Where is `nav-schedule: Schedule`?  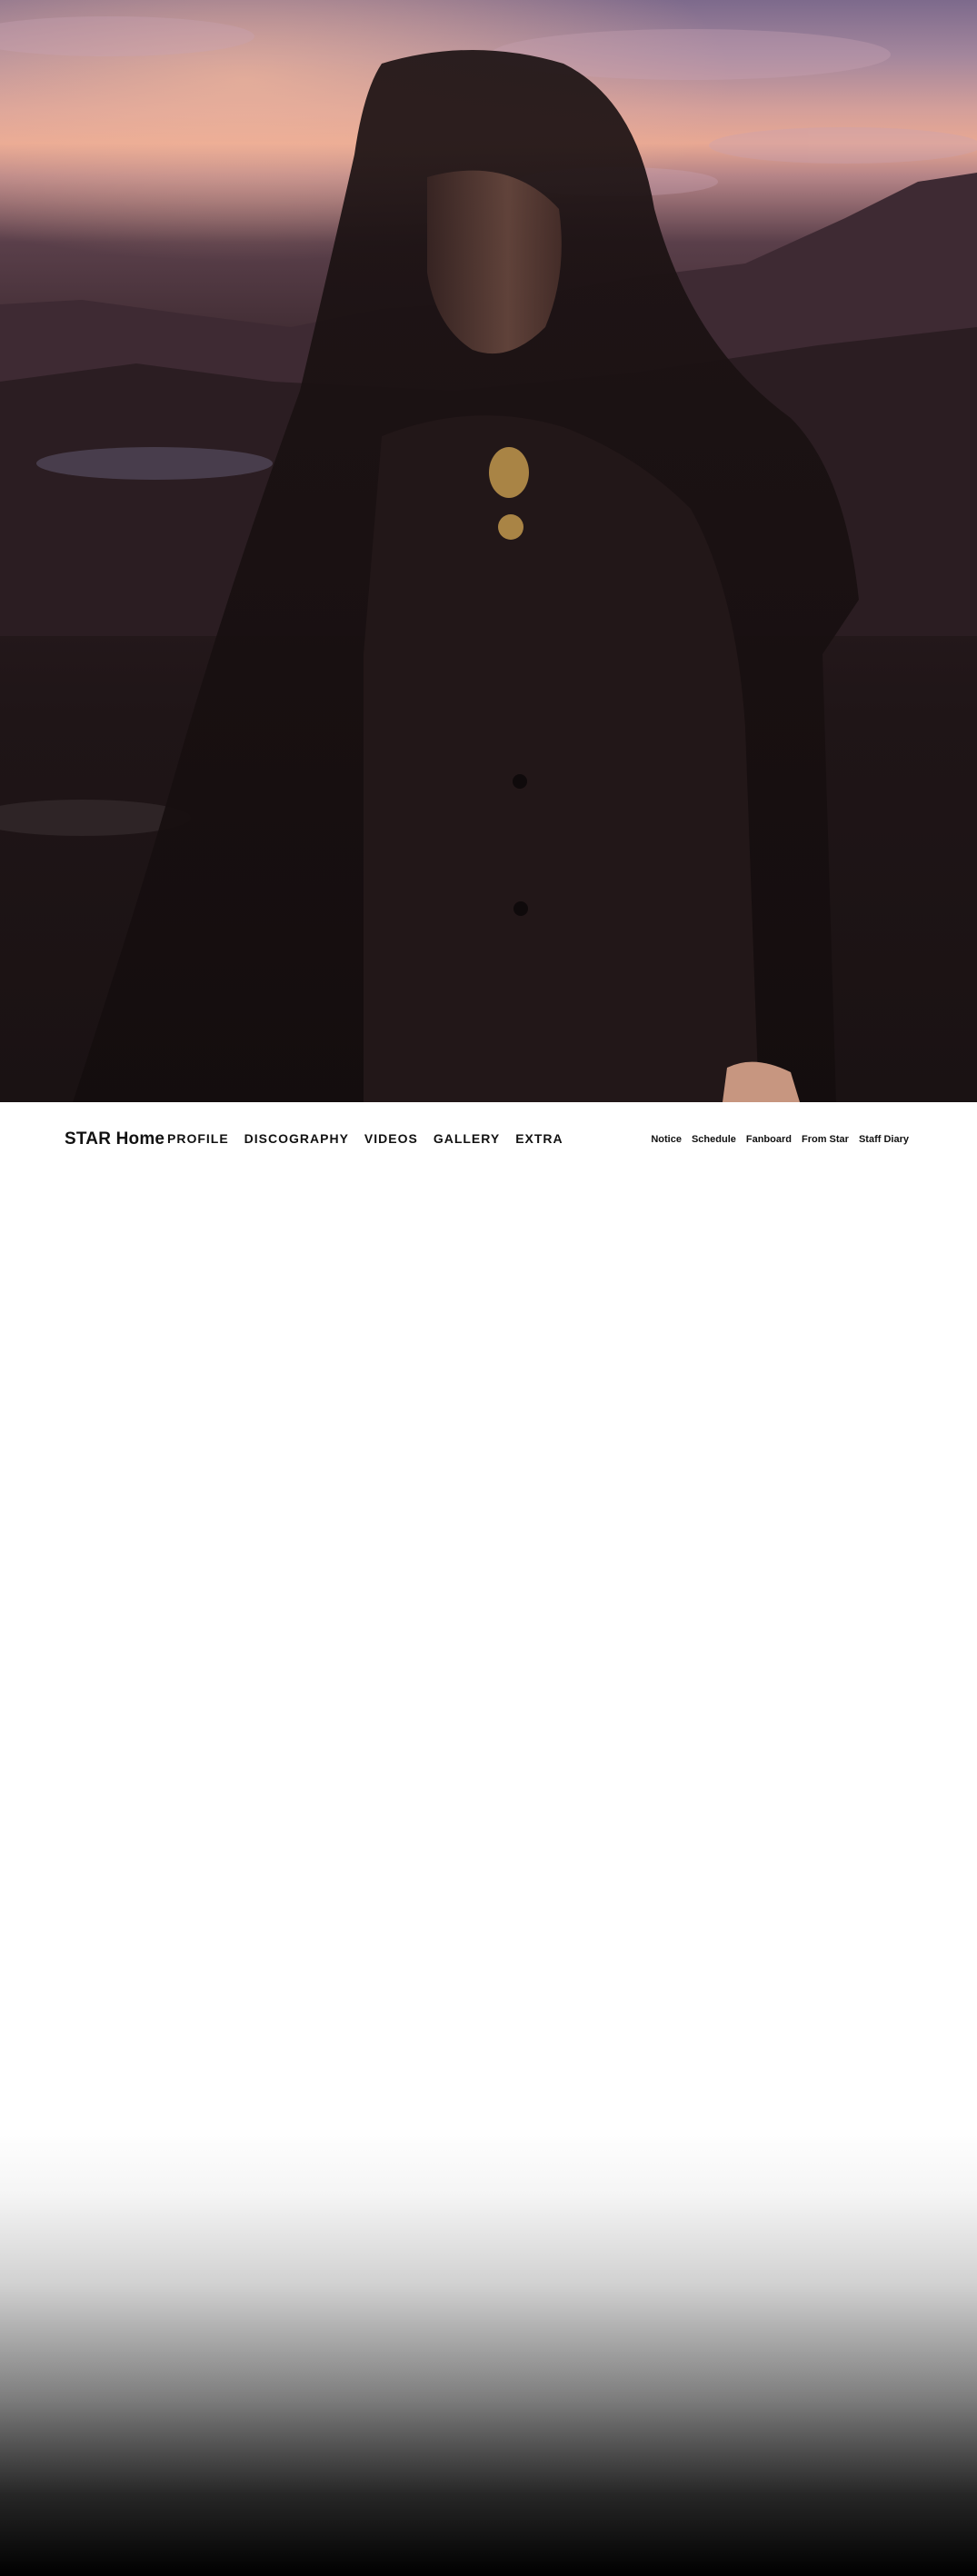 nav-schedule: Schedule is located at coordinates (714, 1140).